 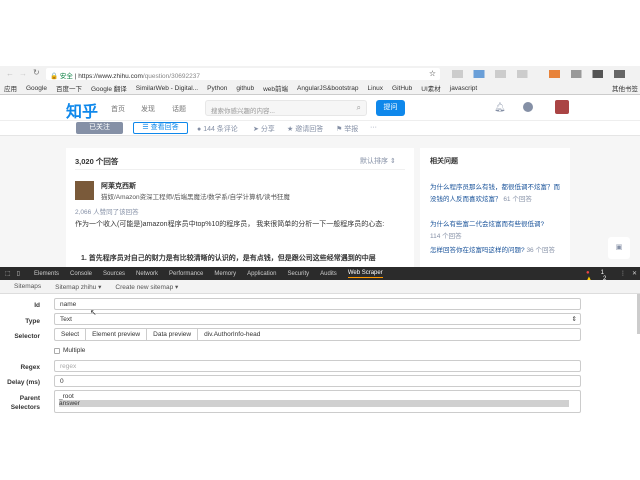 What do you see at coordinates (317, 366) in the screenshot?
I see `regex-input: regex` at bounding box center [317, 366].